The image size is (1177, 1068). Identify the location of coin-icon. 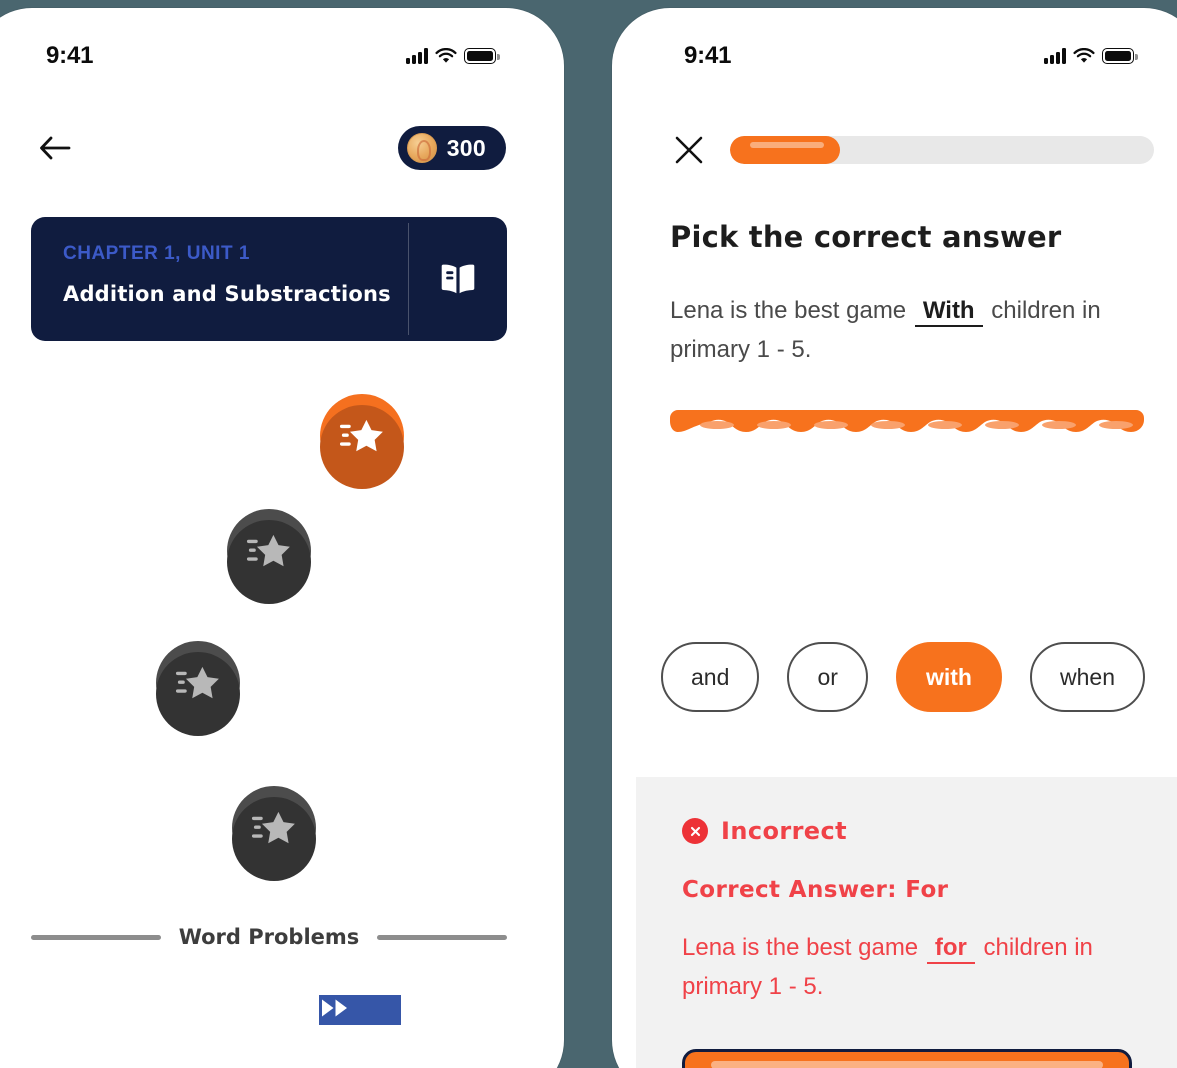
(421, 148).